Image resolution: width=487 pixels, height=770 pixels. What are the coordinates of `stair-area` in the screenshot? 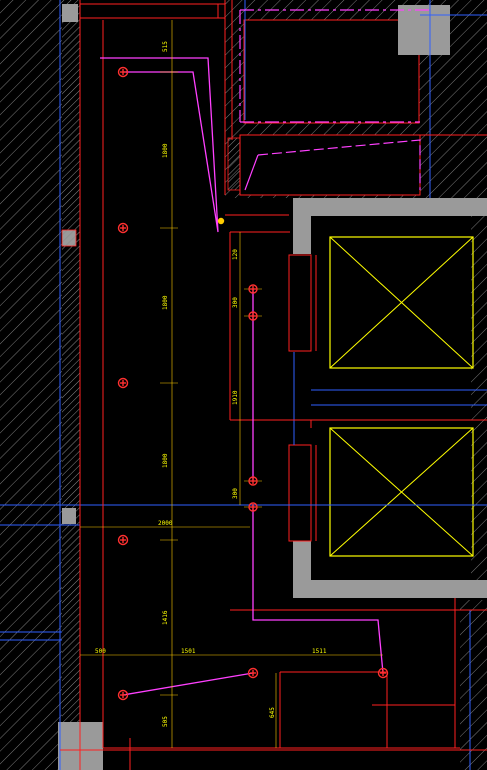 It's located at (330, 165).